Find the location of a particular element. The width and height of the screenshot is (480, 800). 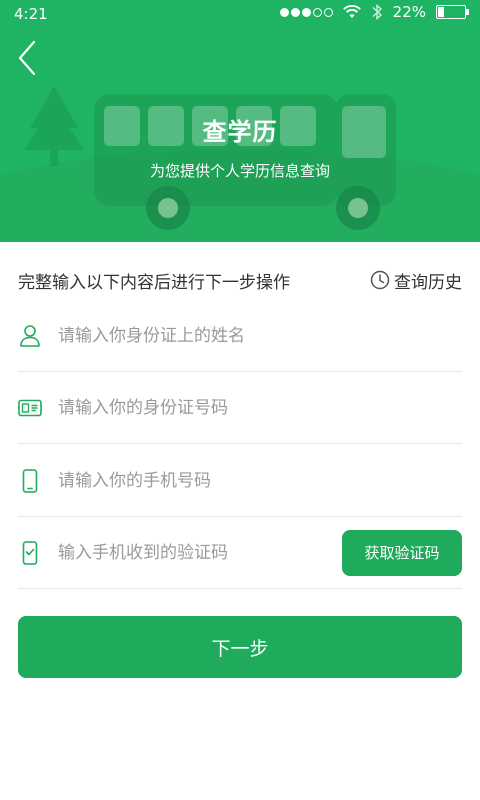

status-bar: 4:21 22% is located at coordinates (240, 14).